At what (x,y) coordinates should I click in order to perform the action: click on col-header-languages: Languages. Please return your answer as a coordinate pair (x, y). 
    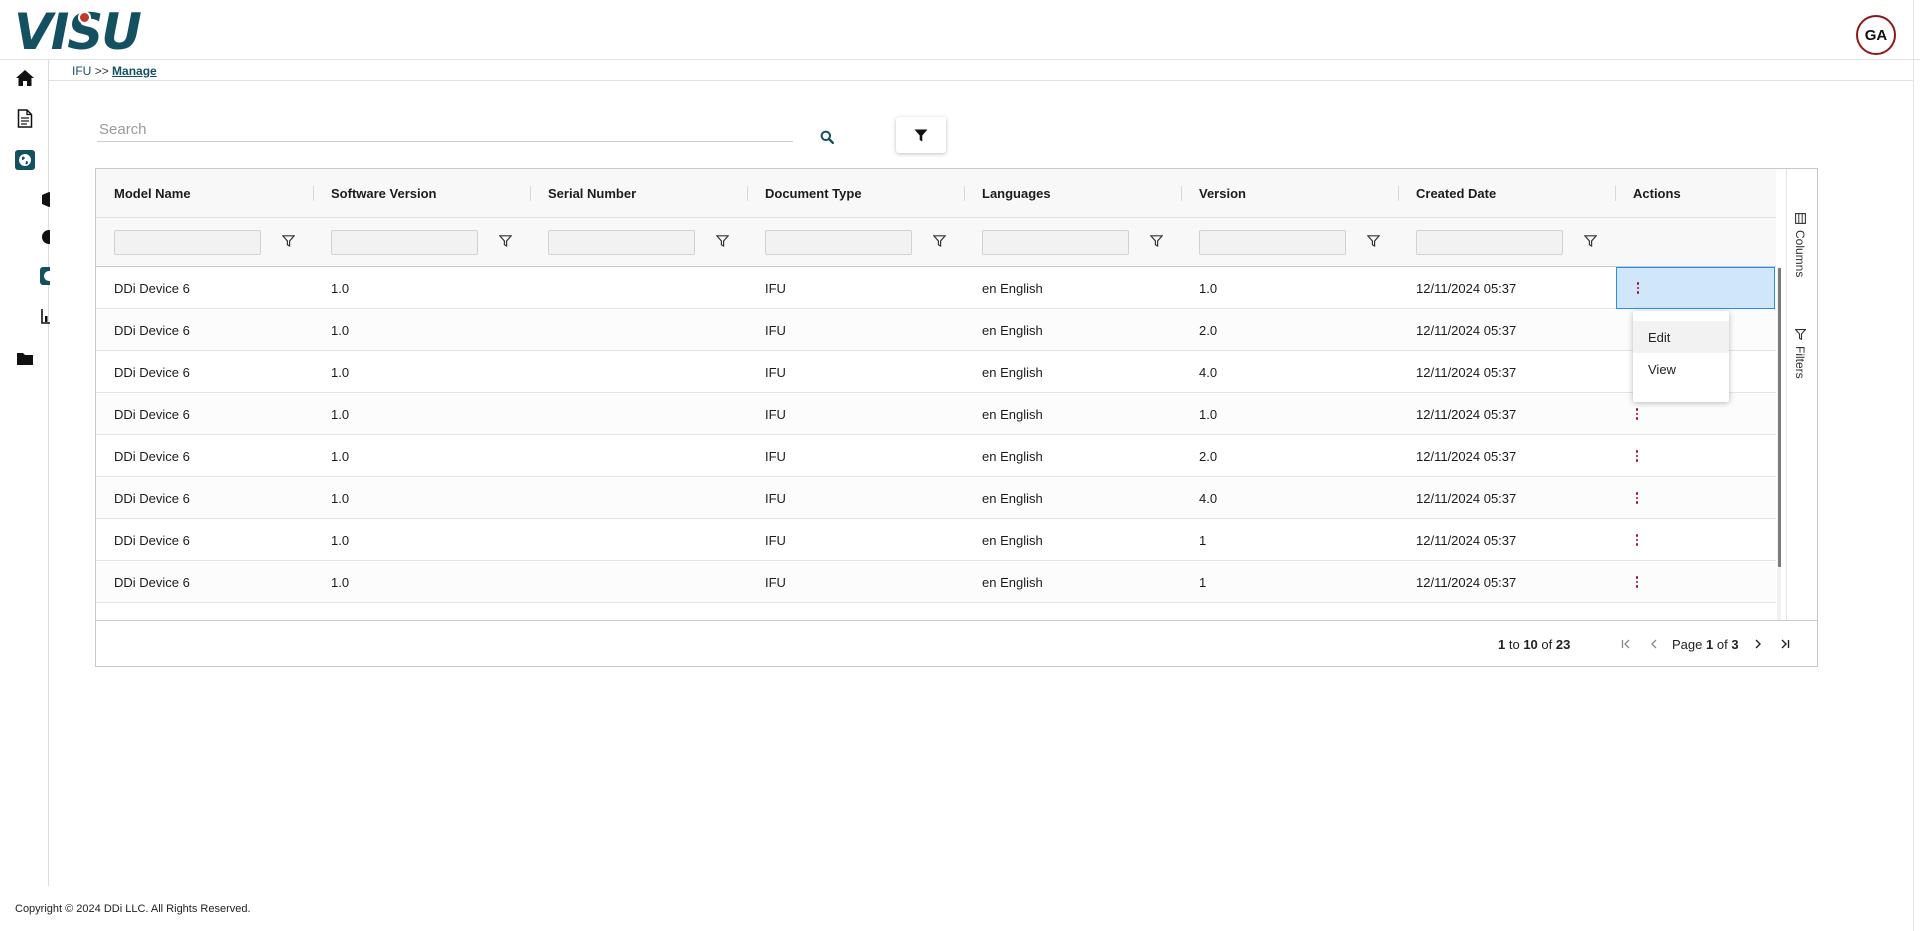
    Looking at the image, I should click on (1016, 193).